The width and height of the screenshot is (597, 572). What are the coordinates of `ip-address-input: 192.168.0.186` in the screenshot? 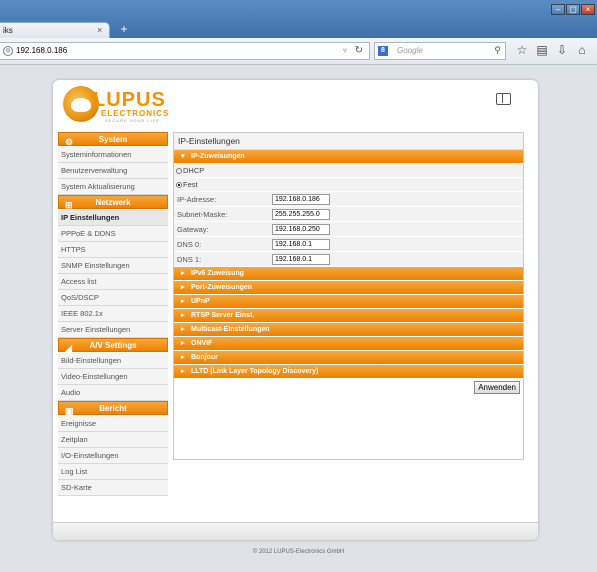 It's located at (301, 199).